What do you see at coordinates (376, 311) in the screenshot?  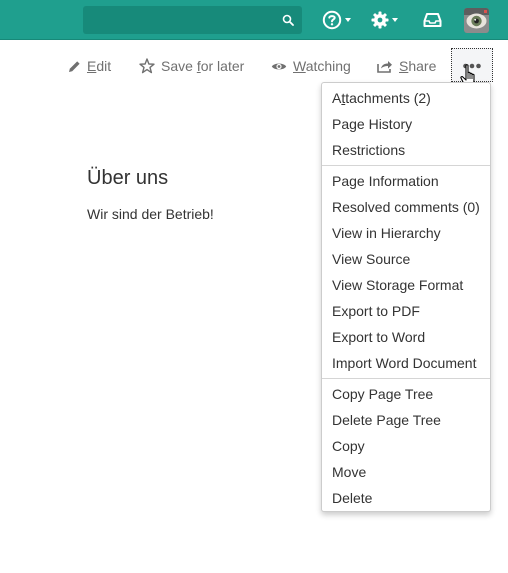 I see `menu-item-export-to-pdf: Export to PDF` at bounding box center [376, 311].